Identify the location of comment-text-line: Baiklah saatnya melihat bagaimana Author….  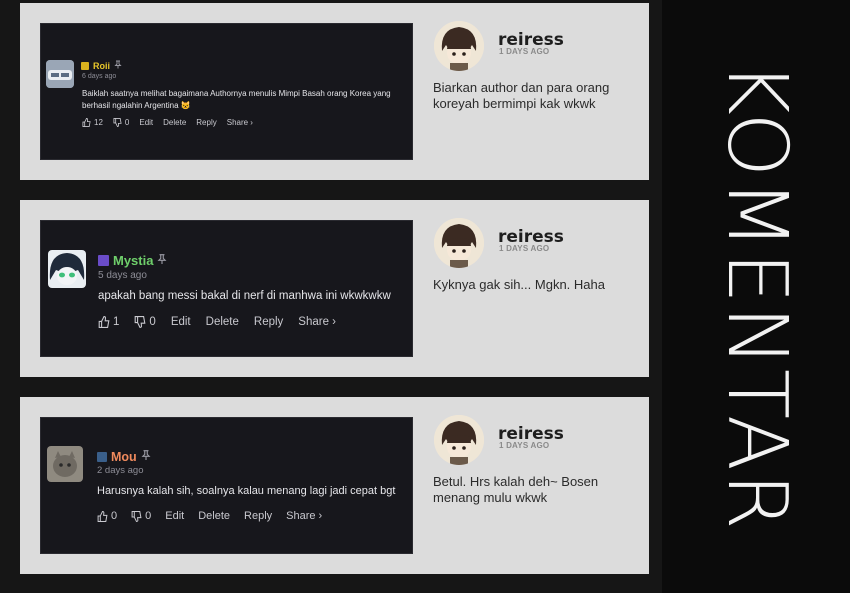
(236, 93).